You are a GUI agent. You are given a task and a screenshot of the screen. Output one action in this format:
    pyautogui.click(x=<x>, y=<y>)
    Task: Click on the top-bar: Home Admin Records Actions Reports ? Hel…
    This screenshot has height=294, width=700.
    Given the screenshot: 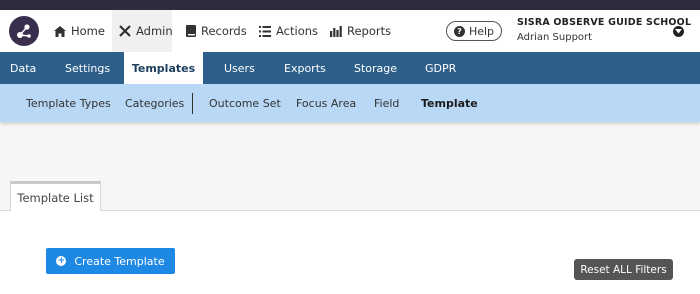 What is the action you would take?
    pyautogui.click(x=350, y=31)
    